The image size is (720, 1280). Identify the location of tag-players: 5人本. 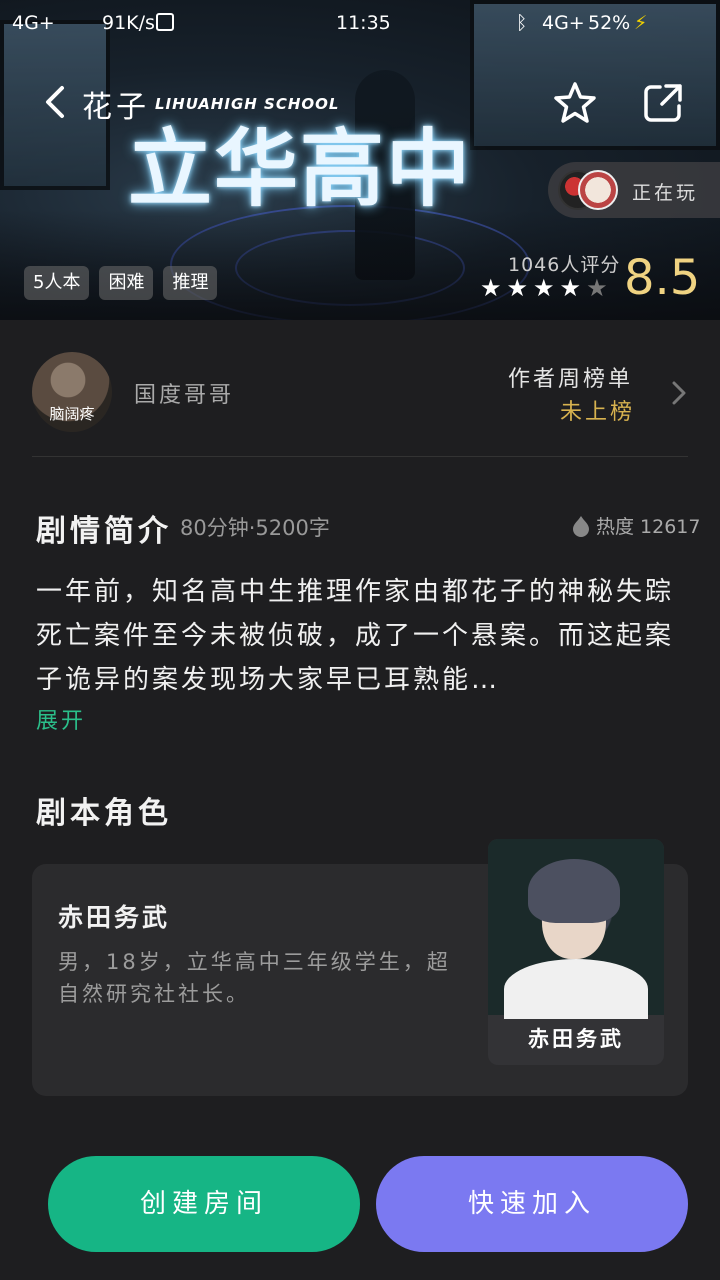
(57, 283).